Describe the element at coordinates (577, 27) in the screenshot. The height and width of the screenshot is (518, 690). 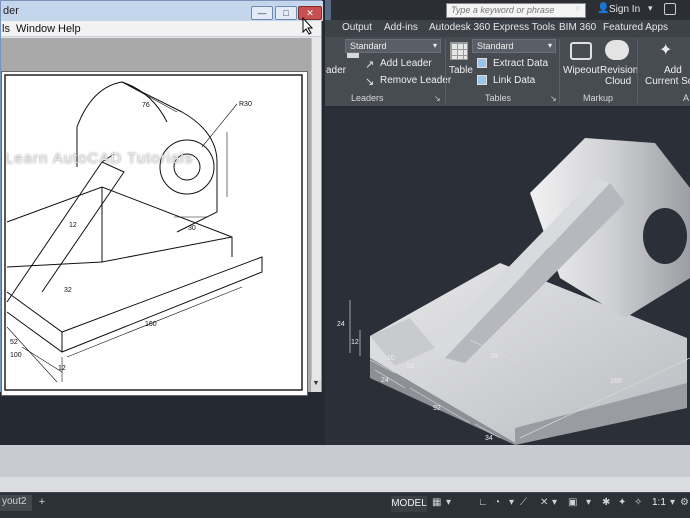
I see `tab-bim-360: BIM 360` at that location.